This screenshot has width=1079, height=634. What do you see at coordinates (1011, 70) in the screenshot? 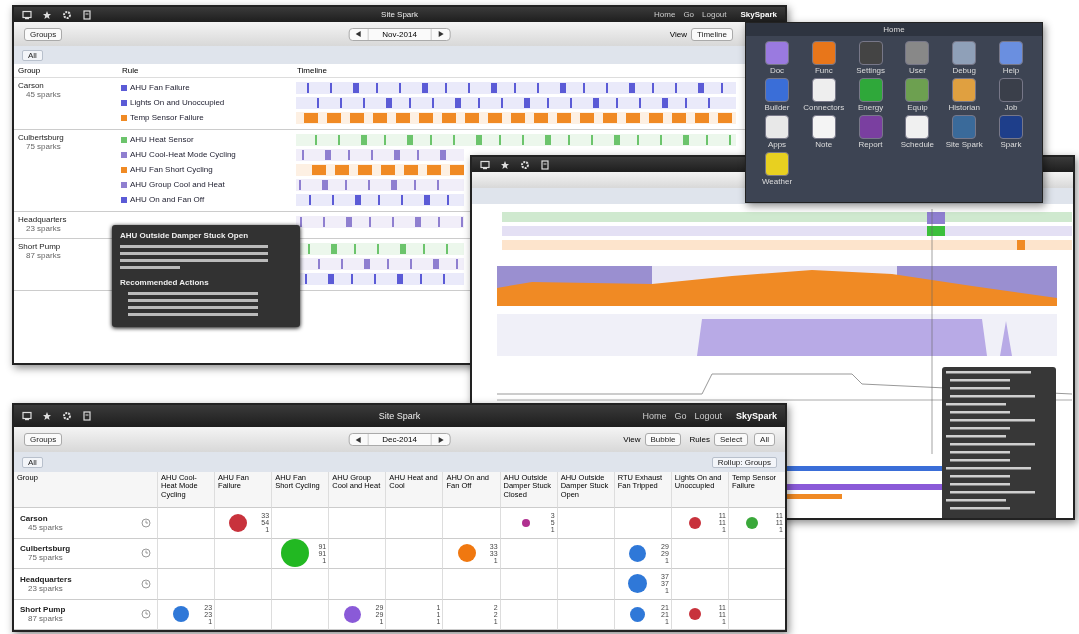
I see `app-label: Help` at bounding box center [1011, 70].